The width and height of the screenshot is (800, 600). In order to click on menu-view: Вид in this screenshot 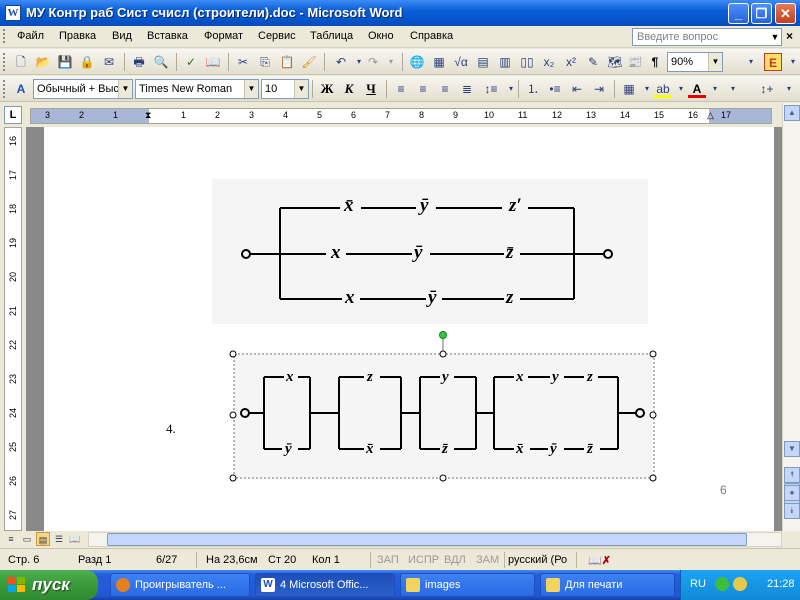, I will do `click(122, 36)`.